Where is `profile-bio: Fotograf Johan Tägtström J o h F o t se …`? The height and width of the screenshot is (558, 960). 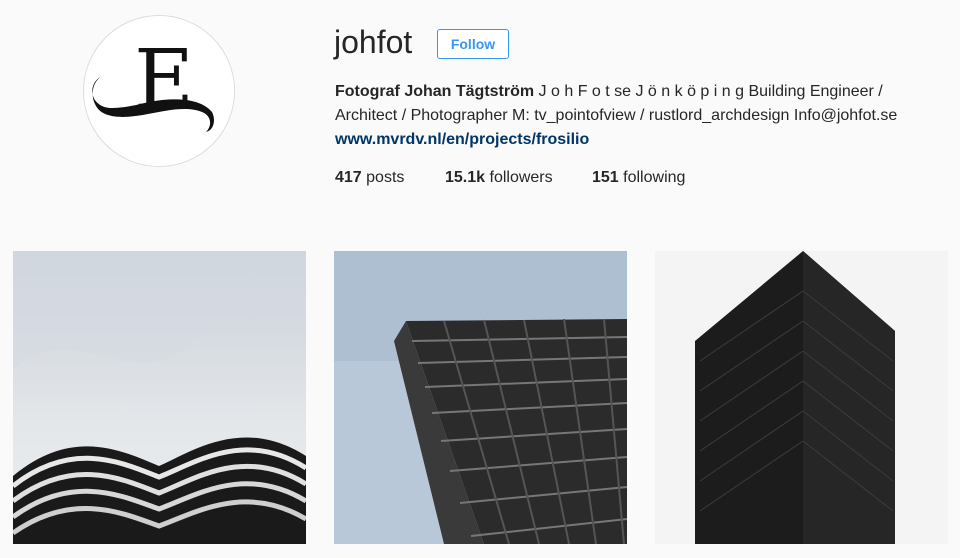
profile-bio: Fotograf Johan Tägtström J o h F o t se … is located at coordinates (635, 116).